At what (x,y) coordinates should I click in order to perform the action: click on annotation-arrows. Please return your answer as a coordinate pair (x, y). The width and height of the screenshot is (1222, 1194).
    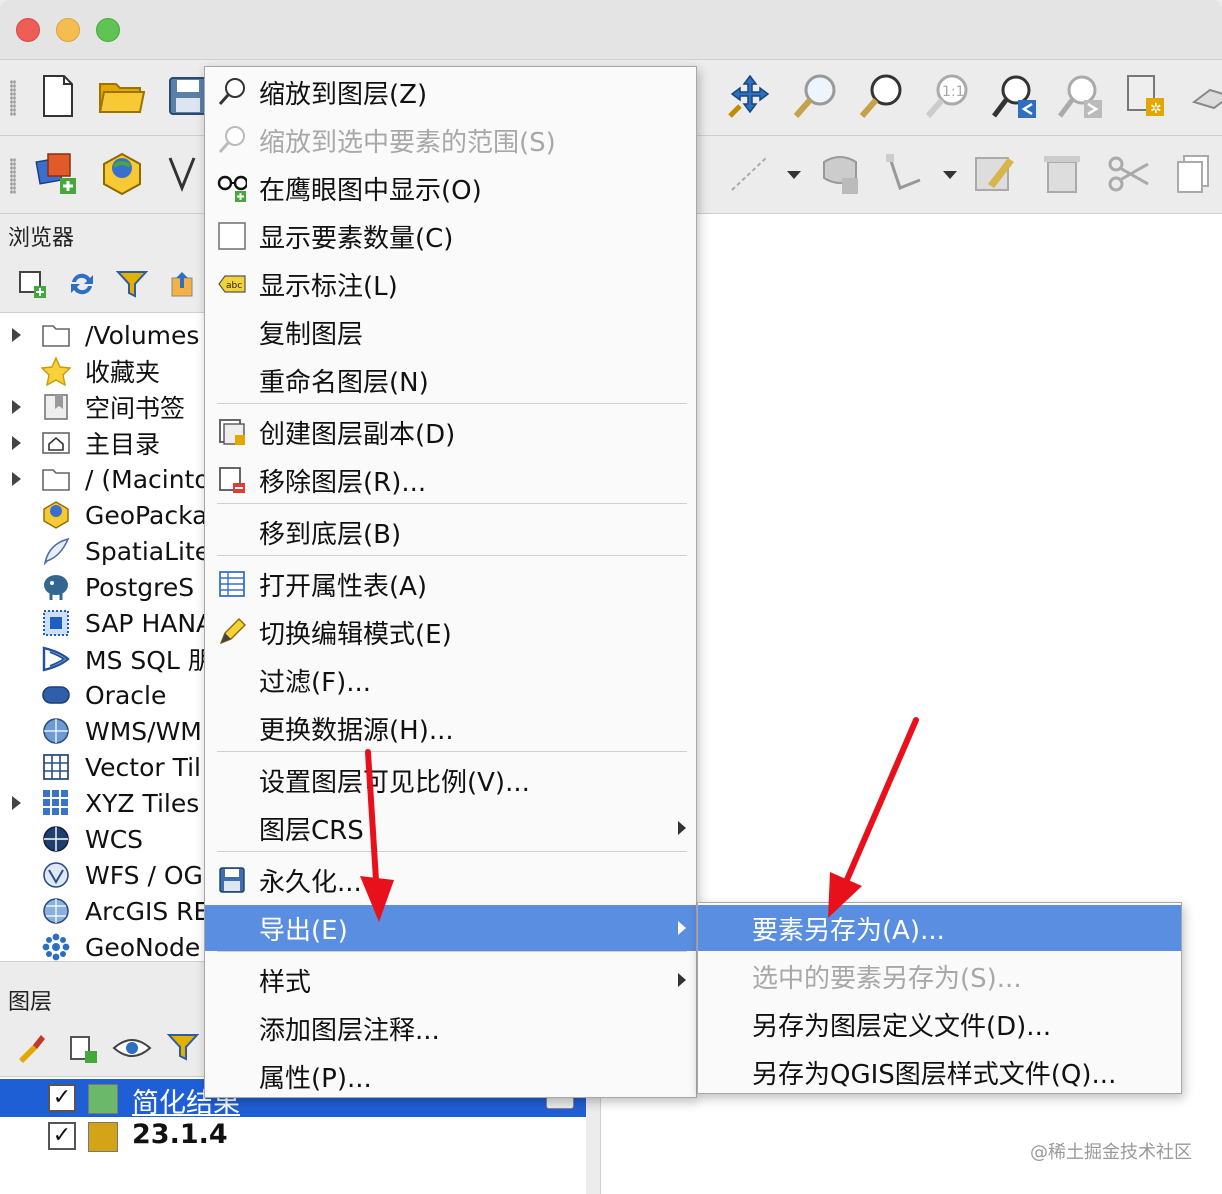
    Looking at the image, I should click on (639, 819).